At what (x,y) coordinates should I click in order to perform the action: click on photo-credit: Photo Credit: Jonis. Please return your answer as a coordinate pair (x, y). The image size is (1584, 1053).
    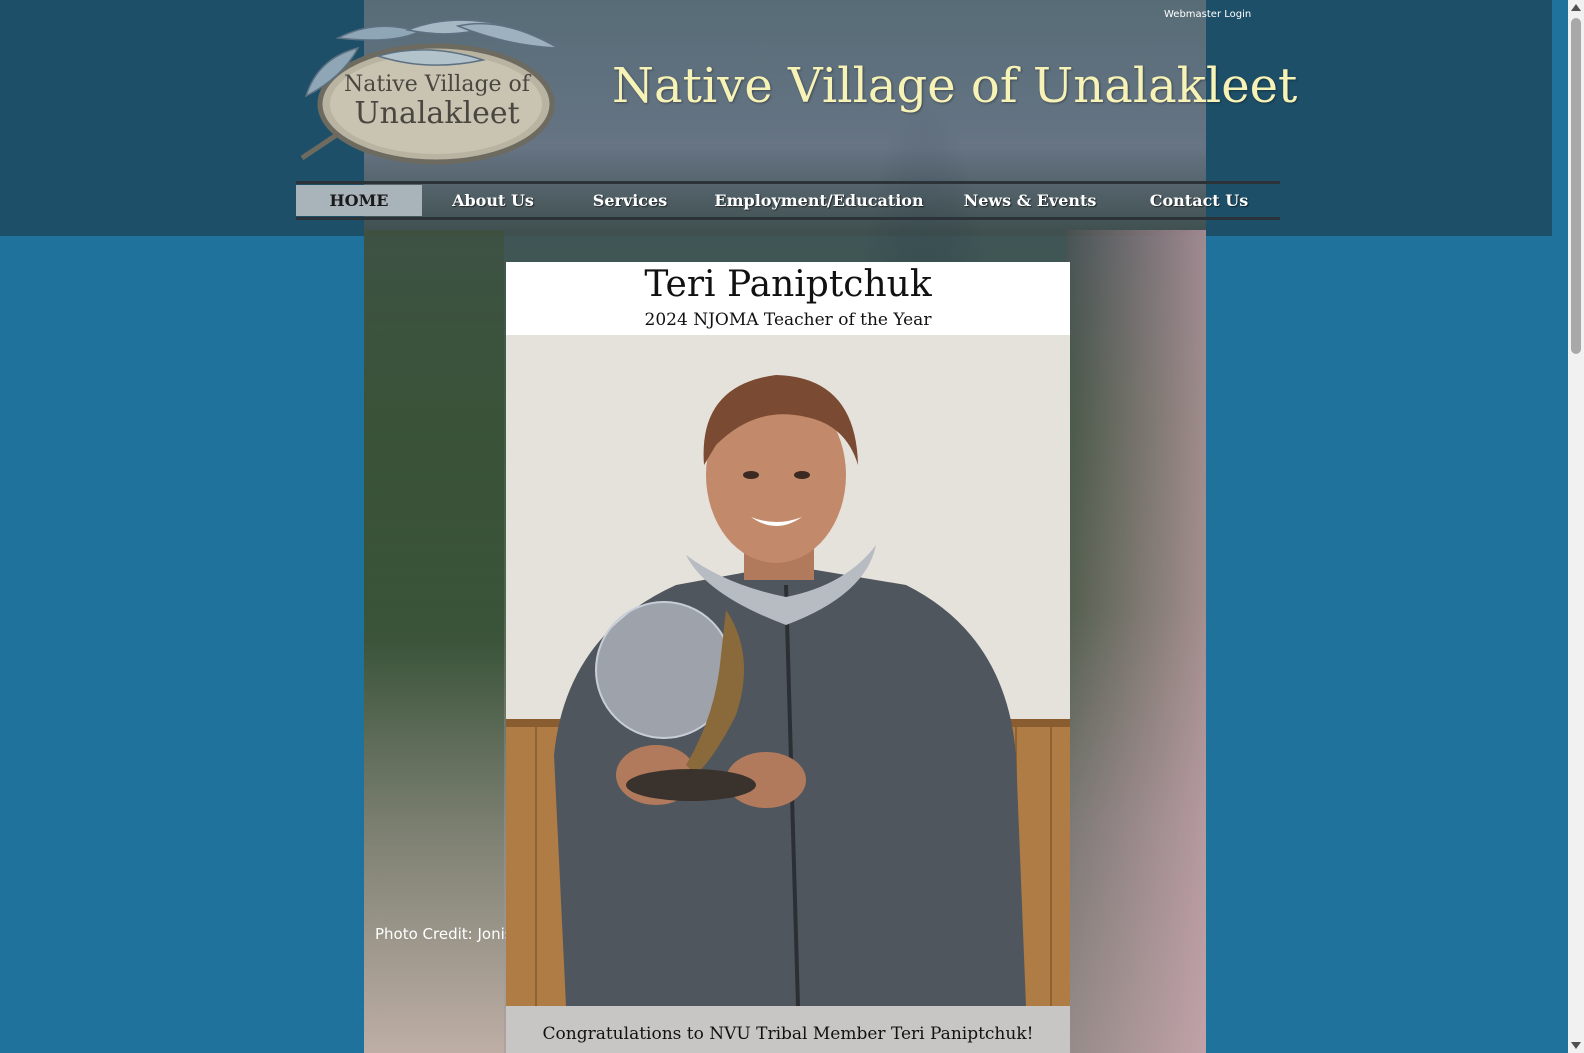
    Looking at the image, I should click on (440, 934).